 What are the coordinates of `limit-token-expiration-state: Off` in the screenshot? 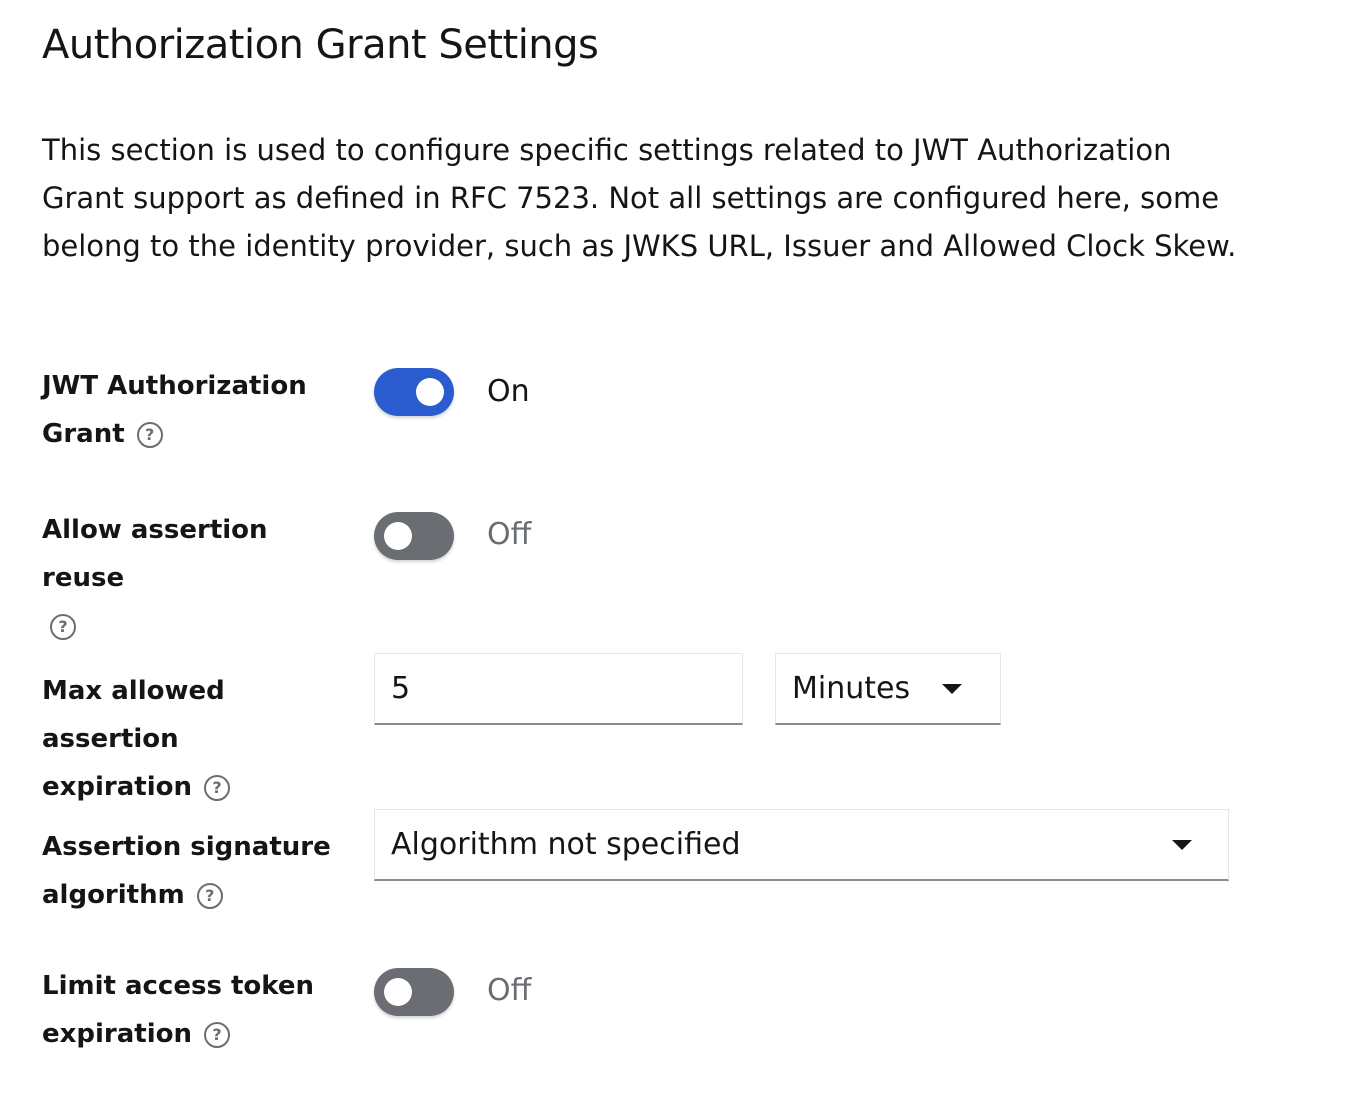 It's located at (509, 990).